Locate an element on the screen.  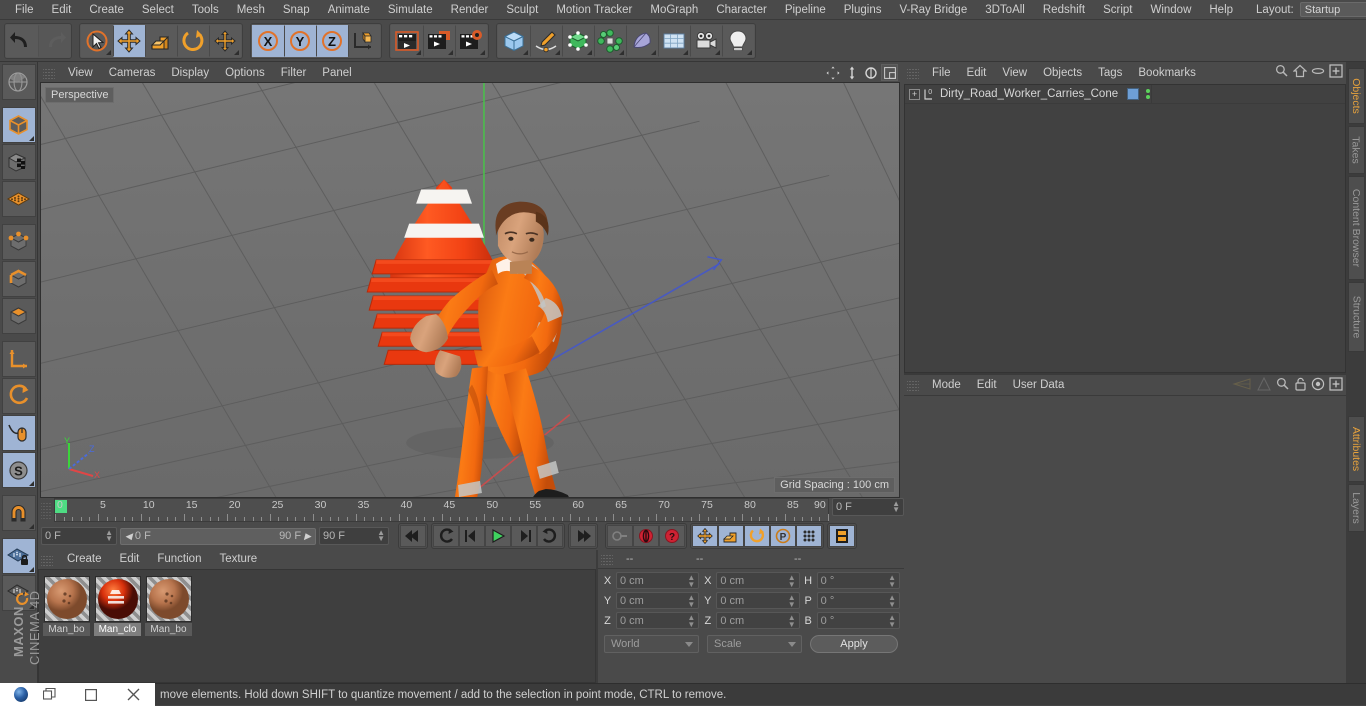
rotate-viewport-icon is located at coordinates (870, 72).